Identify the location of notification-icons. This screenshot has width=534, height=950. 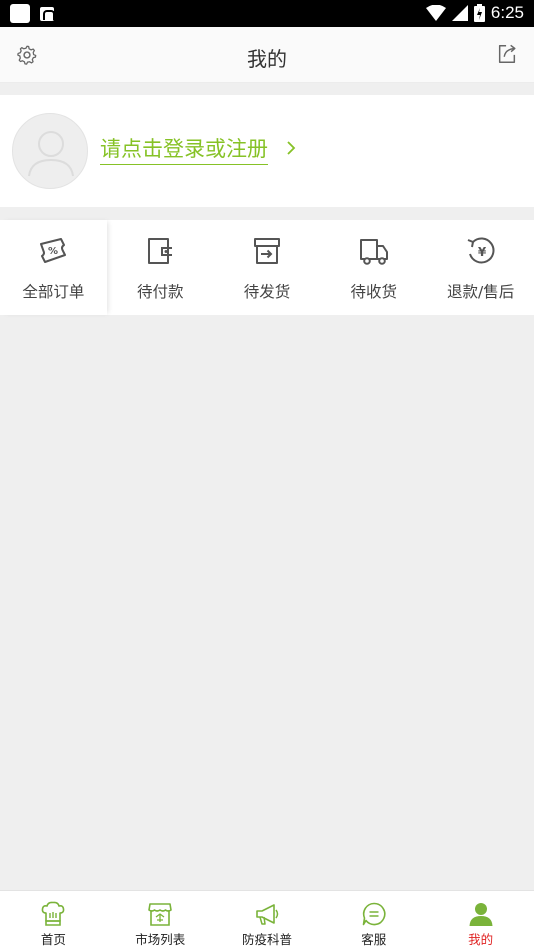
(32, 13).